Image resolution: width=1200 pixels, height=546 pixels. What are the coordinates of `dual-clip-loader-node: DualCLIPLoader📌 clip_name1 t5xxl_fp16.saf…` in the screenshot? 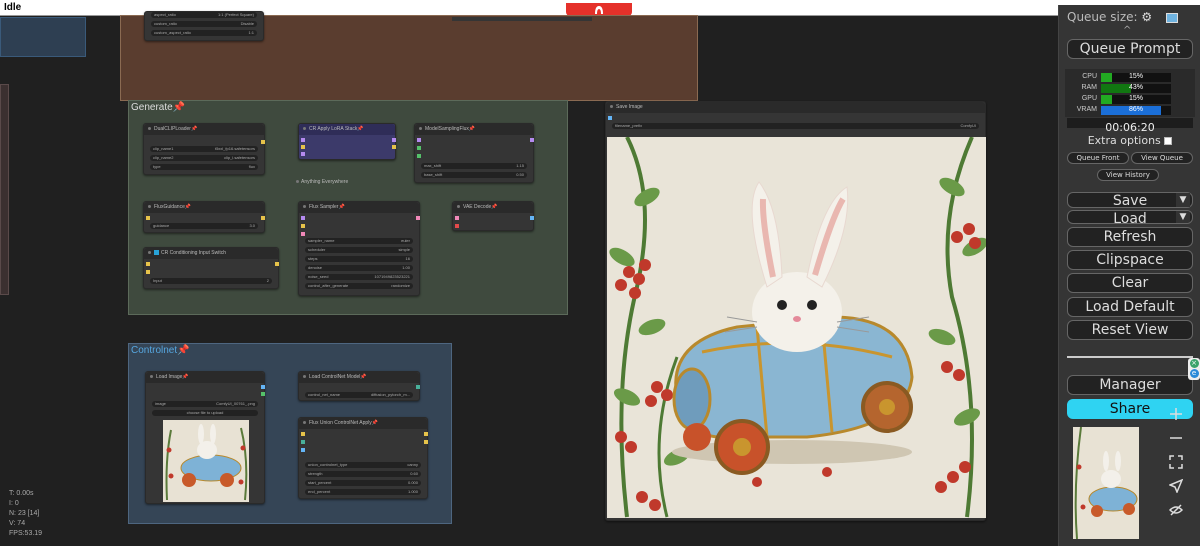 It's located at (204, 149).